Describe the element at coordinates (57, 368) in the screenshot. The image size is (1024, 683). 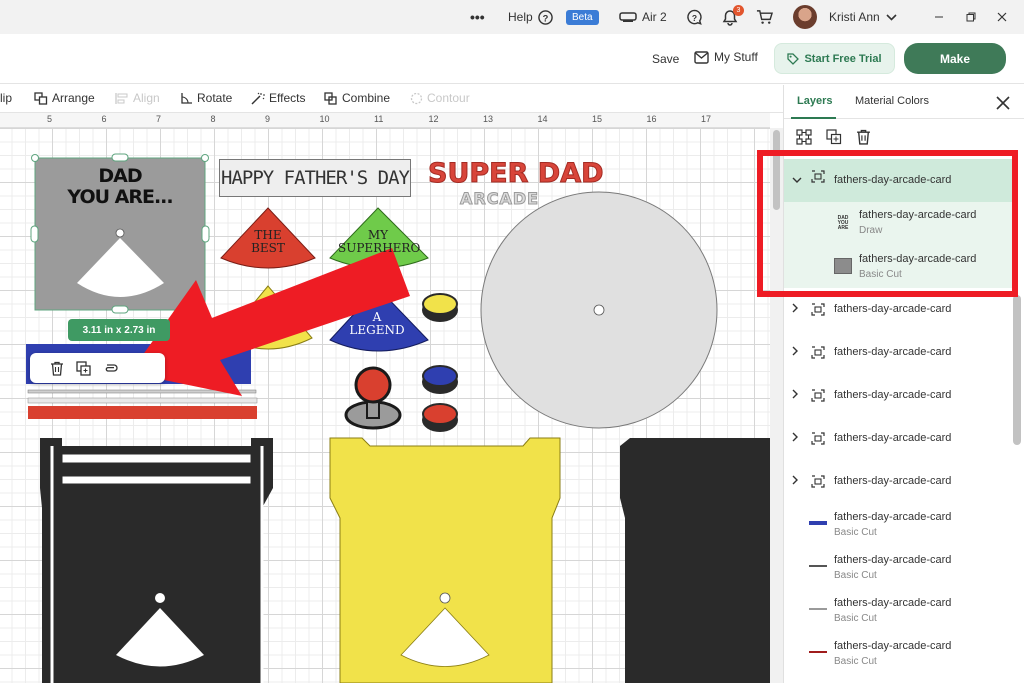
I see `trash-icon` at that location.